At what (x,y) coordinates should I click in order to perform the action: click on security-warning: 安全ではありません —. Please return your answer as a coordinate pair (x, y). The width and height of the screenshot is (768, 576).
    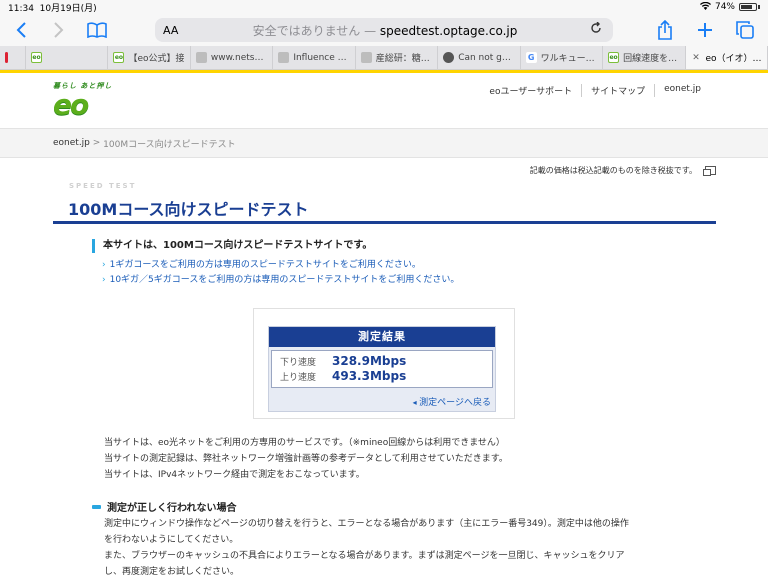
    Looking at the image, I should click on (316, 30).